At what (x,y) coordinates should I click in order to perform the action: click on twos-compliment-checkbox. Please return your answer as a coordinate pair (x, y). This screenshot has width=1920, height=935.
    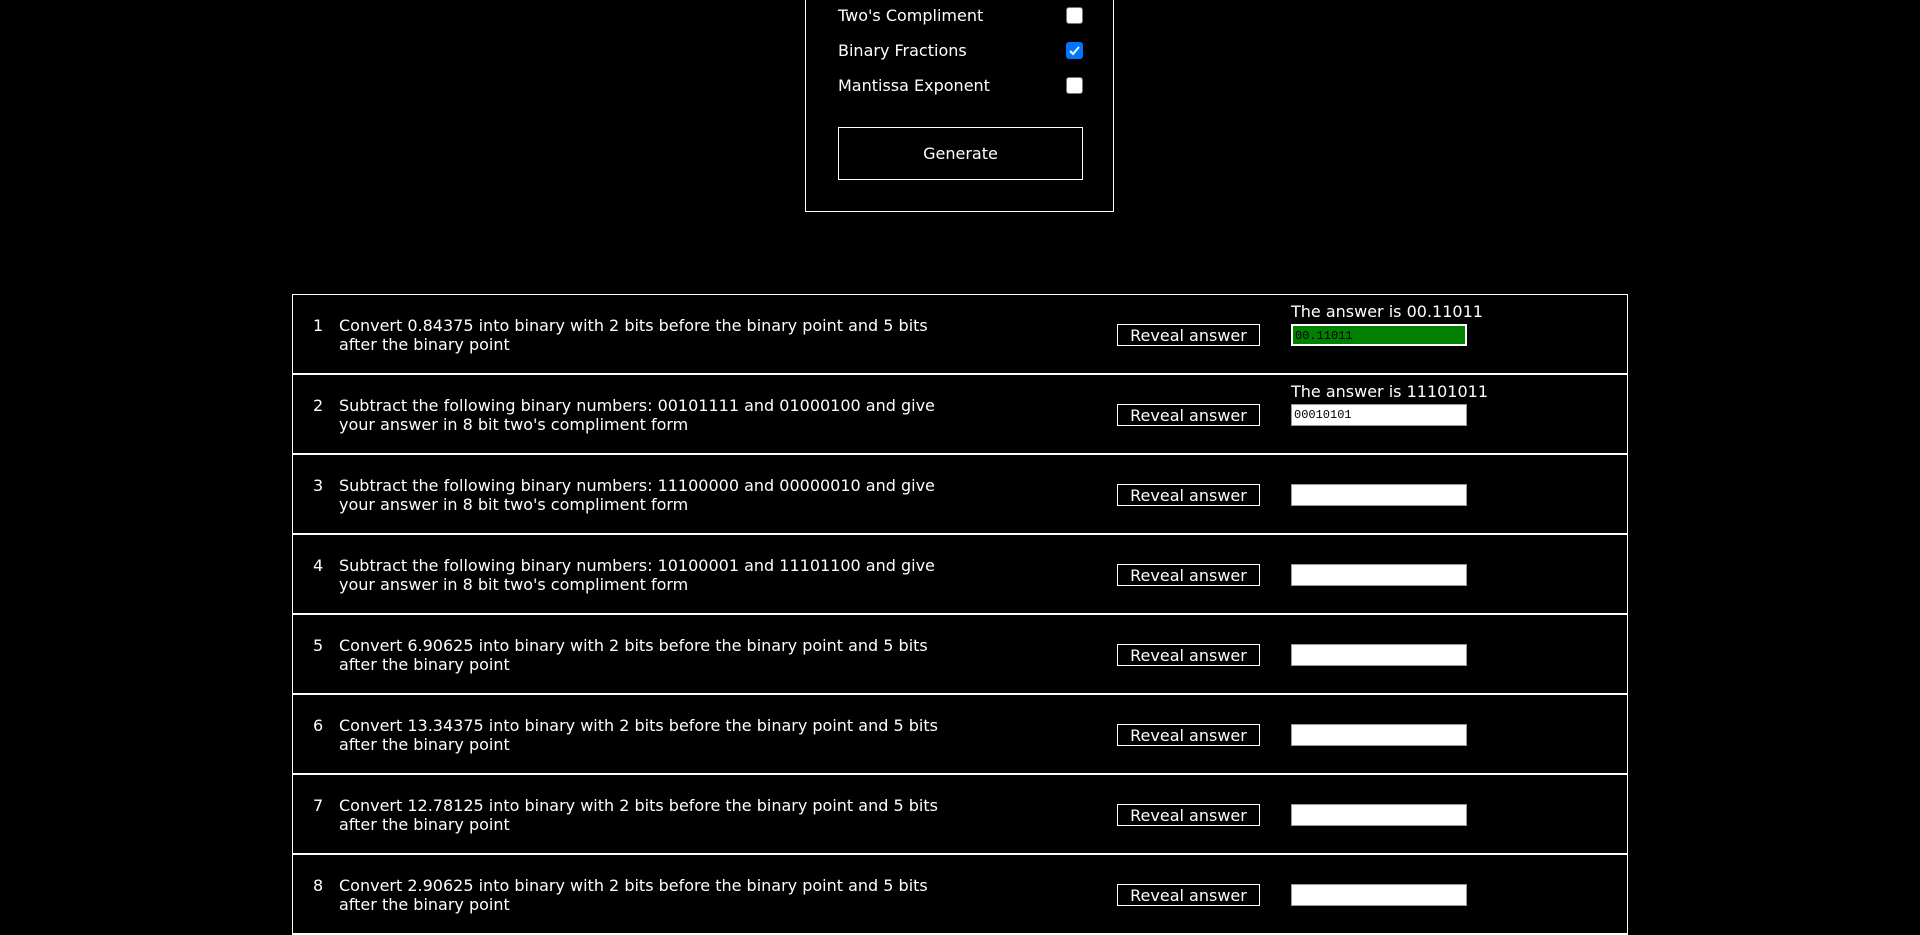
    Looking at the image, I should click on (1074, 15).